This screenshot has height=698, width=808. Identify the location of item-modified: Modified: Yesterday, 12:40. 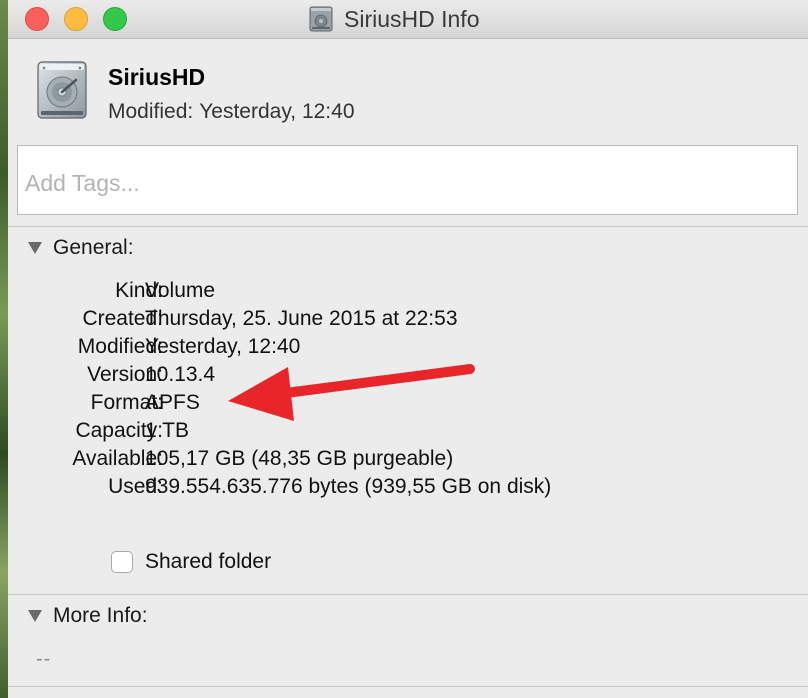
(231, 112).